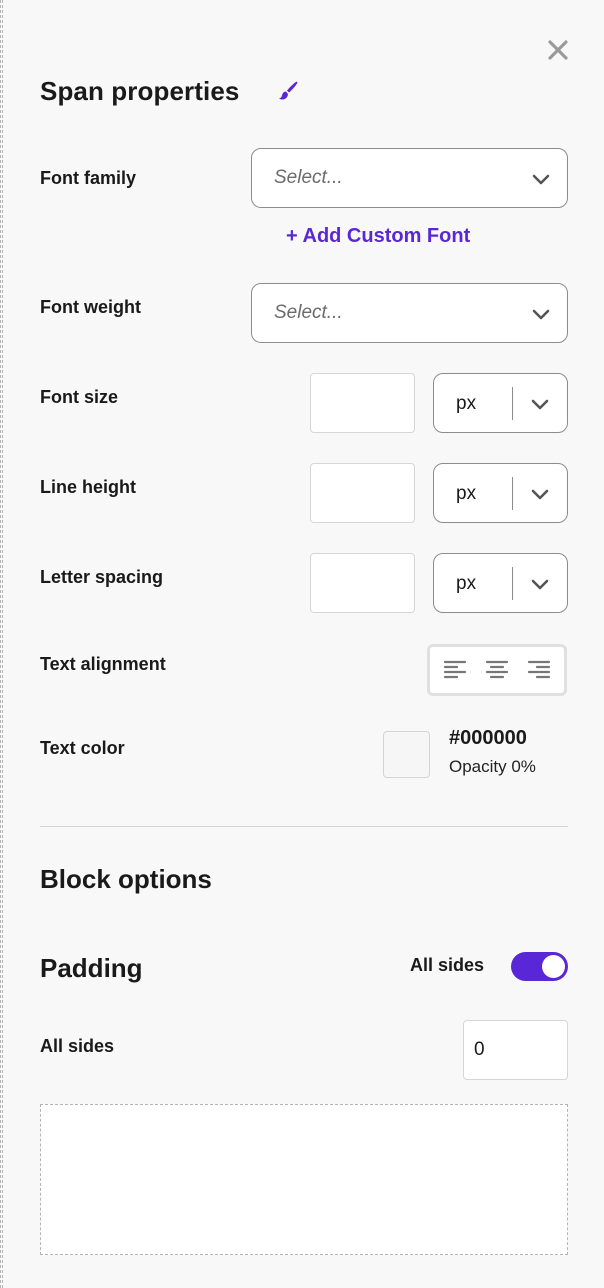 This screenshot has width=604, height=1288. What do you see at coordinates (79, 397) in the screenshot?
I see `font-size-label: Font size` at bounding box center [79, 397].